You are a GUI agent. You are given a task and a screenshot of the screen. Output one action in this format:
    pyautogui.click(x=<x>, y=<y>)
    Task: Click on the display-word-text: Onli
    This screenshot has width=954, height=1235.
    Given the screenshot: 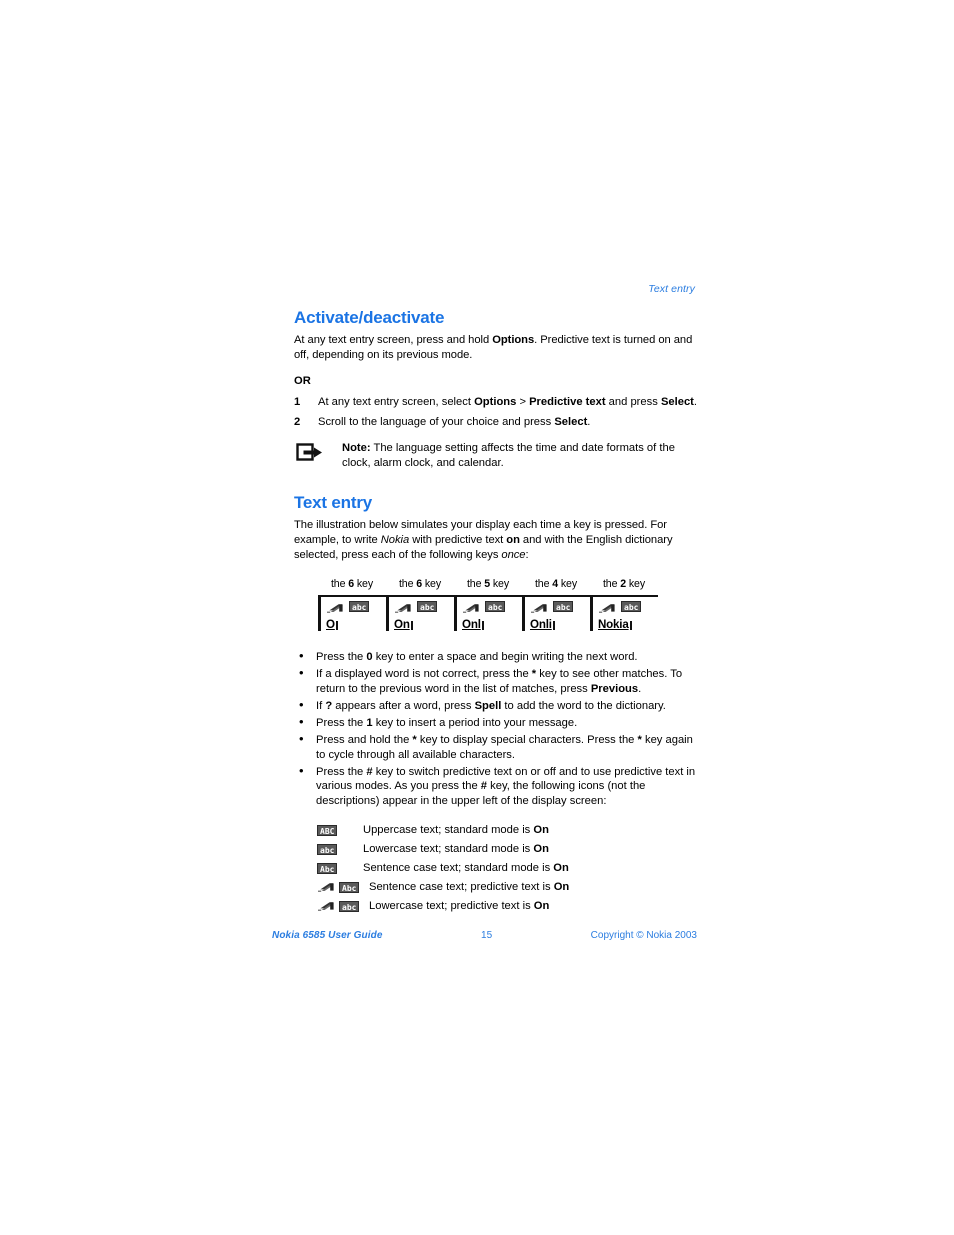 What is the action you would take?
    pyautogui.click(x=541, y=625)
    